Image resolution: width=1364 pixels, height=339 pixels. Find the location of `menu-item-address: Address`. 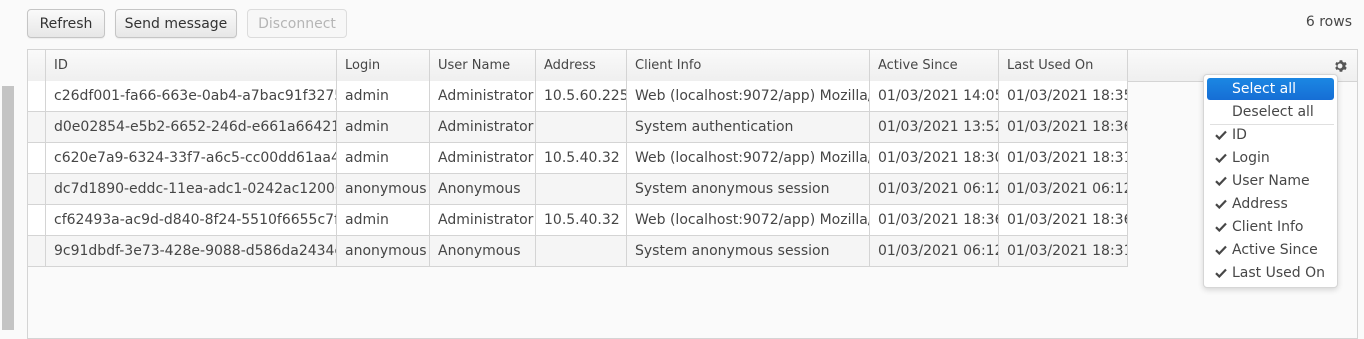

menu-item-address: Address is located at coordinates (1270, 204).